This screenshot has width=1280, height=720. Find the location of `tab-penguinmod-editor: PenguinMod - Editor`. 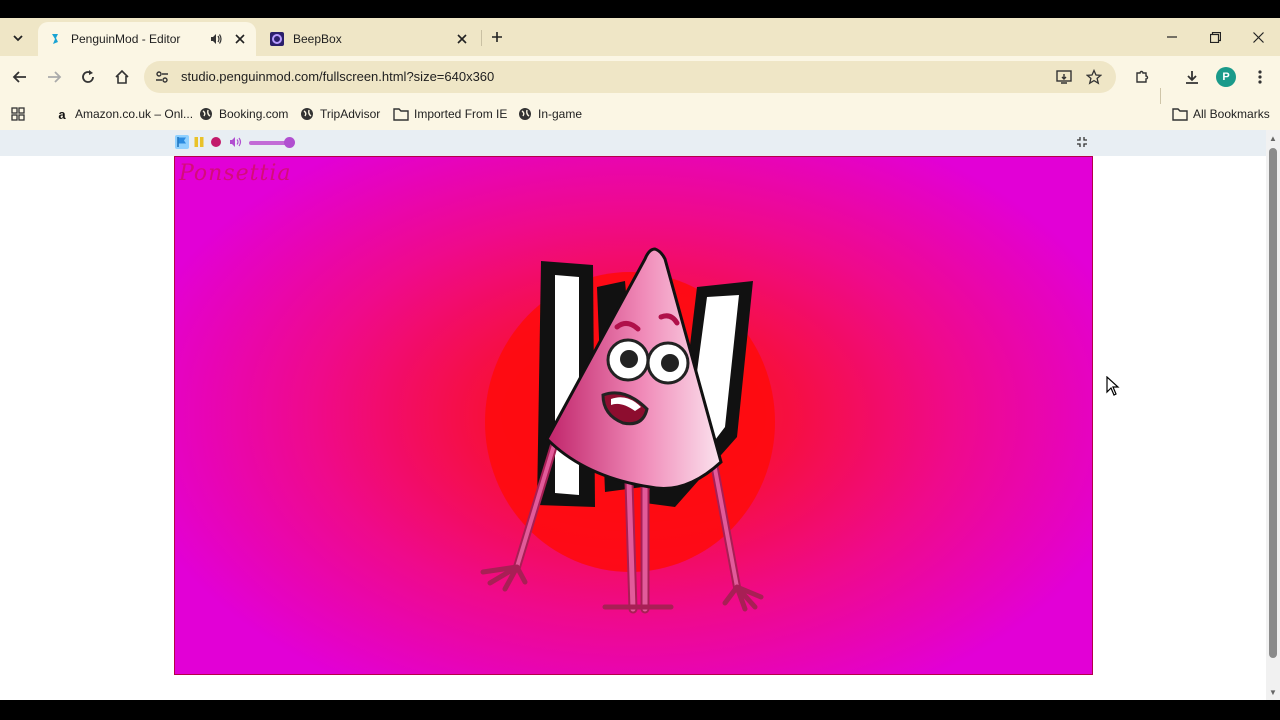

tab-penguinmod-editor: PenguinMod - Editor is located at coordinates (147, 39).